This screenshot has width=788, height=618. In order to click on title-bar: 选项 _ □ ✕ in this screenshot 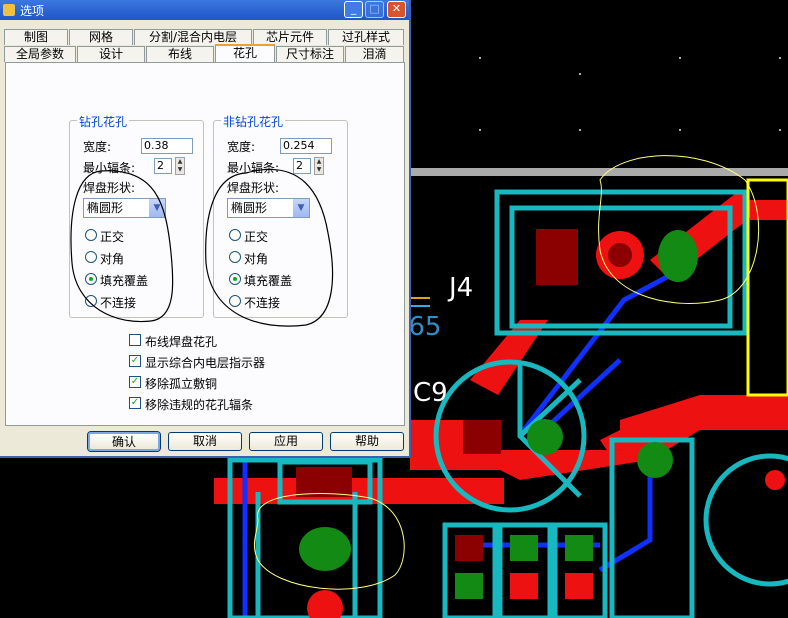, I will do `click(204, 10)`.